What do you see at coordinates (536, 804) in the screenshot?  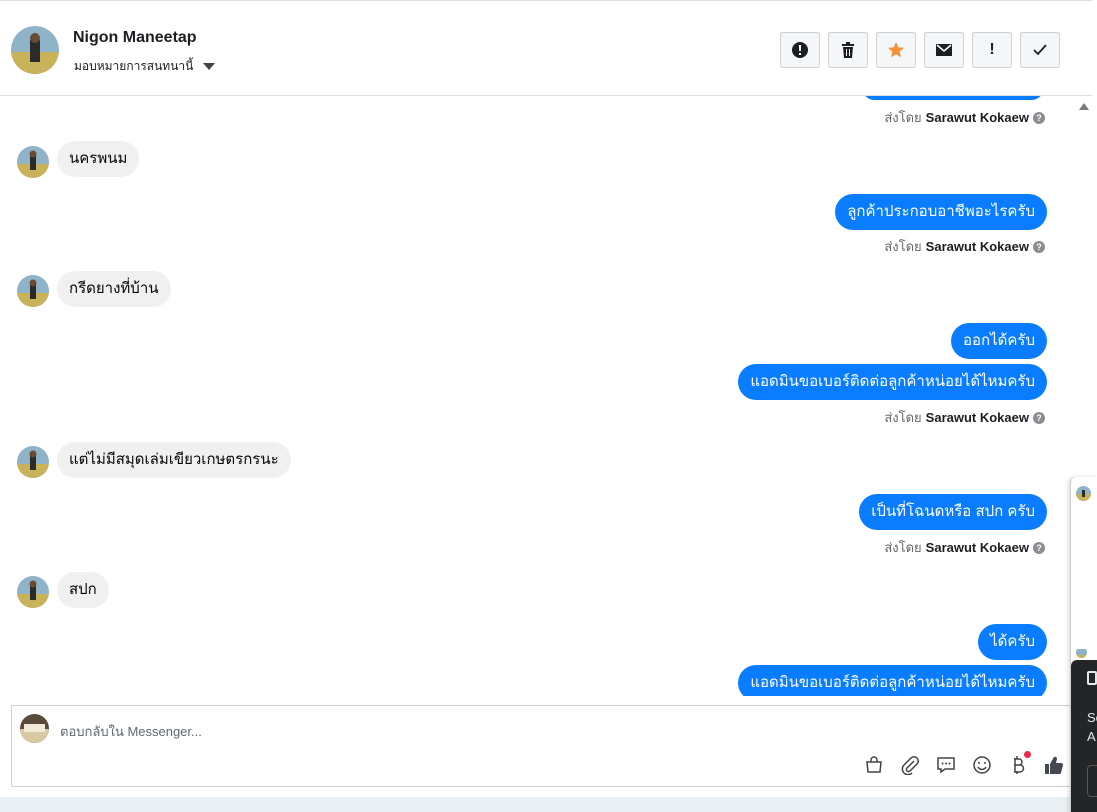 I see `footer-bar` at bounding box center [536, 804].